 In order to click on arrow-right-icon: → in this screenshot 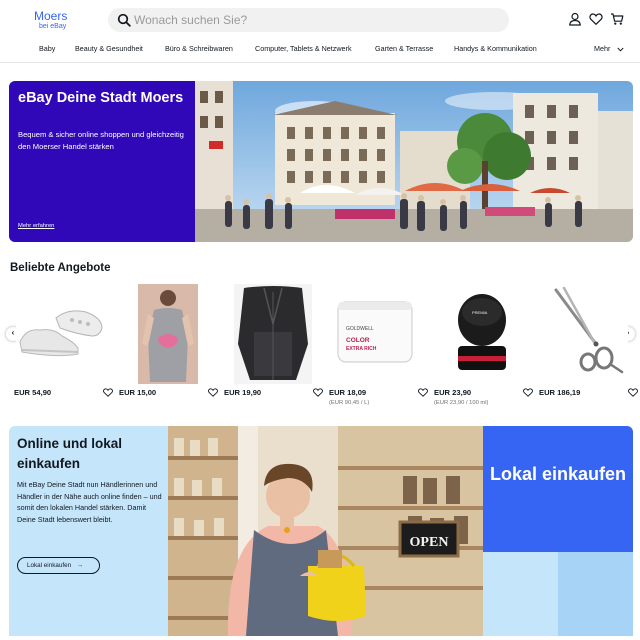, I will do `click(80, 565)`.